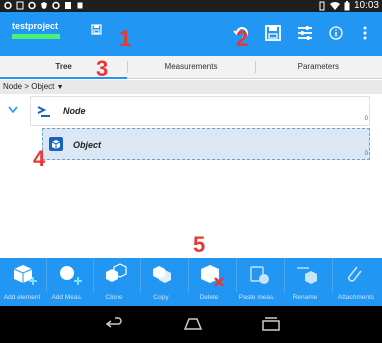 This screenshot has height=343, width=382. What do you see at coordinates (271, 324) in the screenshot?
I see `recent-apps-icon` at bounding box center [271, 324].